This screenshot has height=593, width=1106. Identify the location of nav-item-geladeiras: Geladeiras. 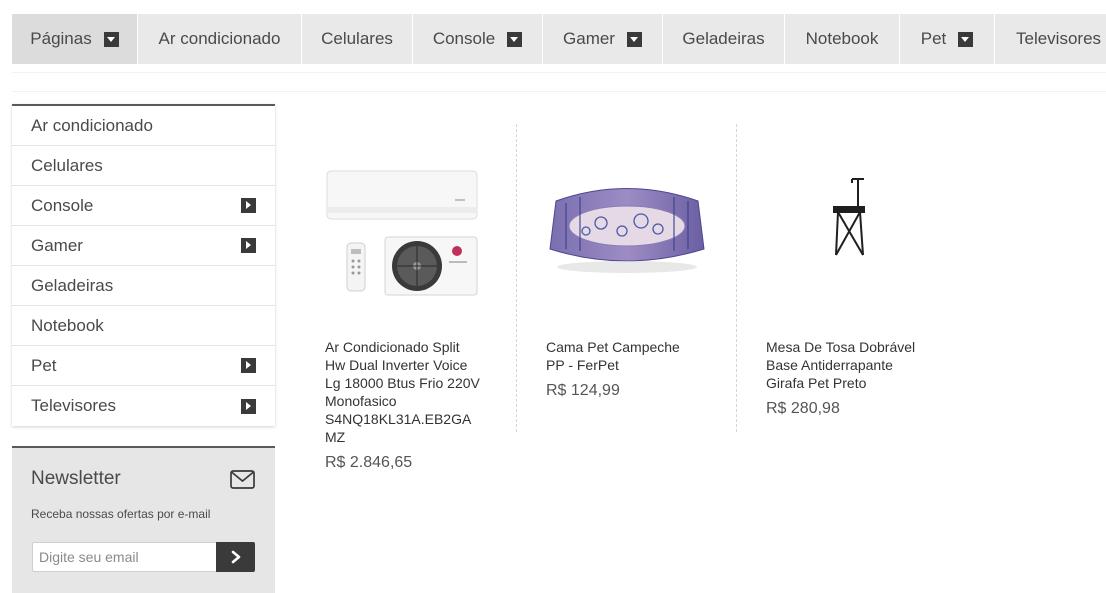
(724, 39).